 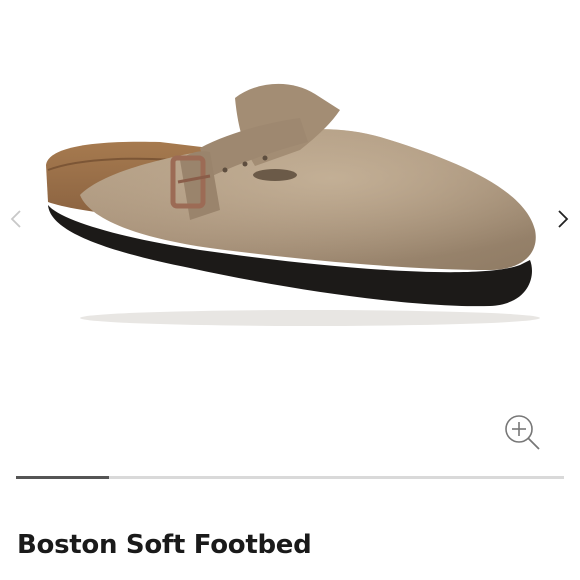 I want to click on chevron-right-icon, so click(x=563, y=219).